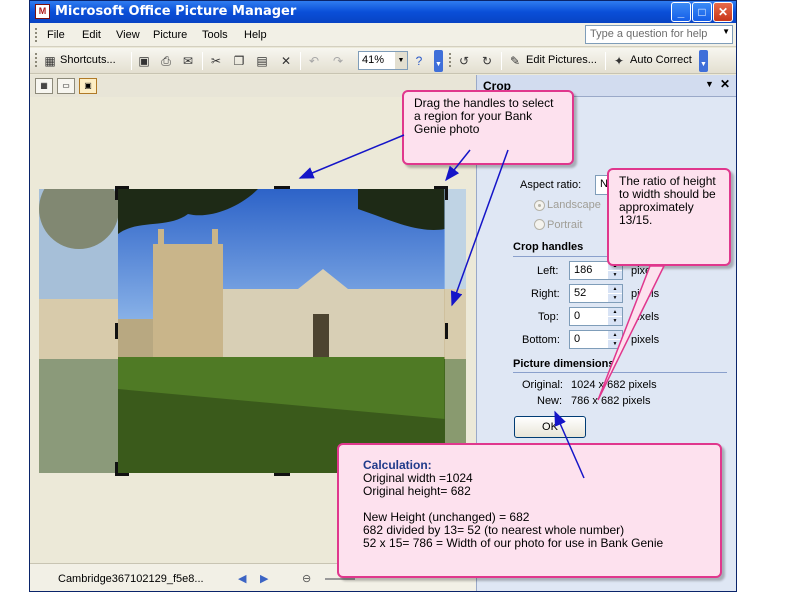  I want to click on help-icon: ?, so click(419, 61).